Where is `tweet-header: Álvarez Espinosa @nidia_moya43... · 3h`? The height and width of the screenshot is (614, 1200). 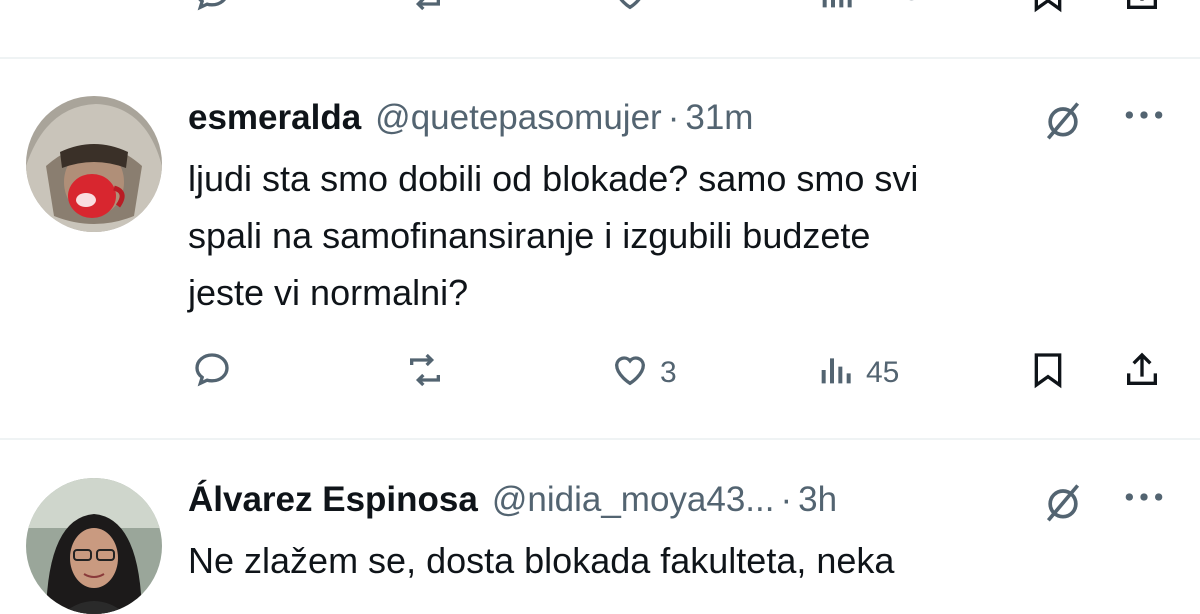
tweet-header: Álvarez Espinosa @nidia_moya43... · 3h is located at coordinates (512, 502).